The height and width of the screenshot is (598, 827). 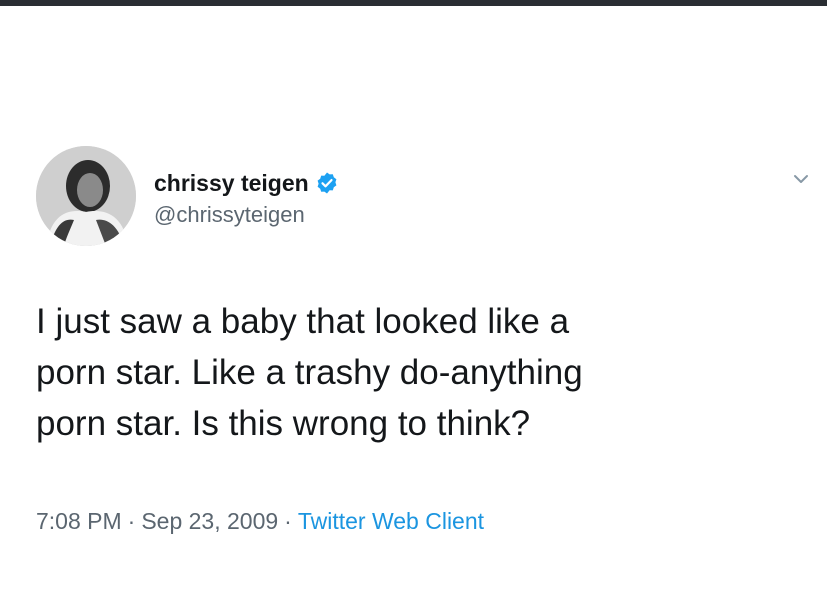 What do you see at coordinates (231, 183) in the screenshot?
I see `display-name: chrissy teigen` at bounding box center [231, 183].